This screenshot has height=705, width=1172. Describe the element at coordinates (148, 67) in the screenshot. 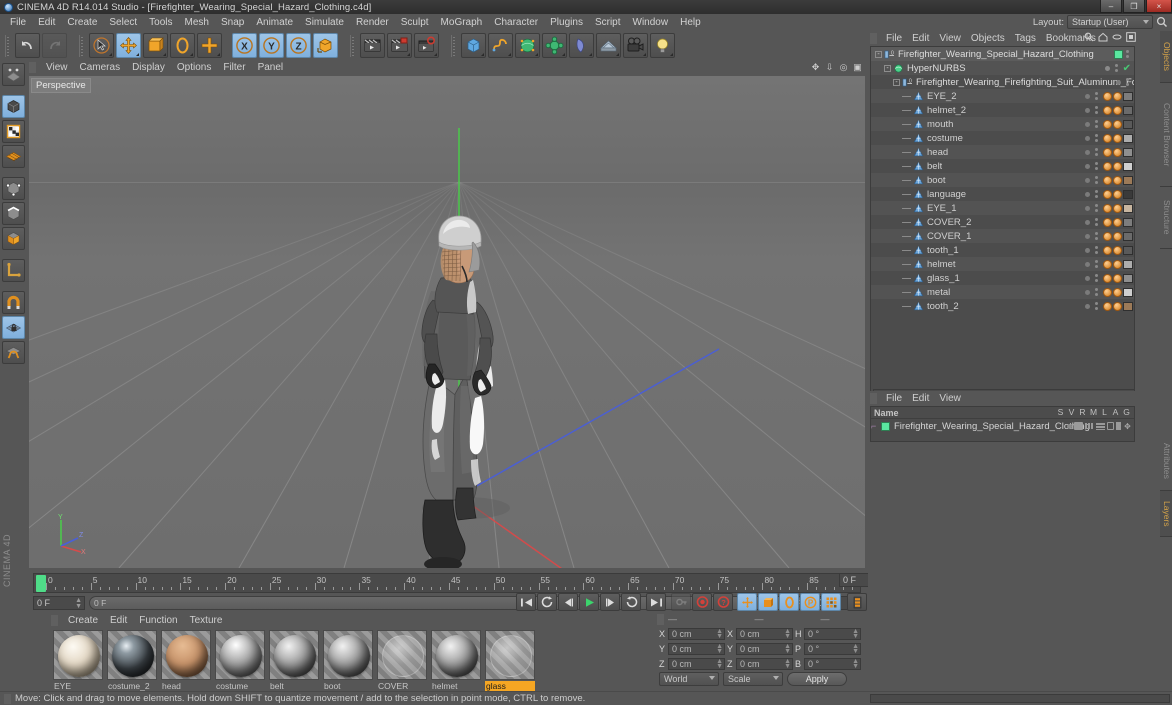

I see `viewport-menu-display: Display` at that location.